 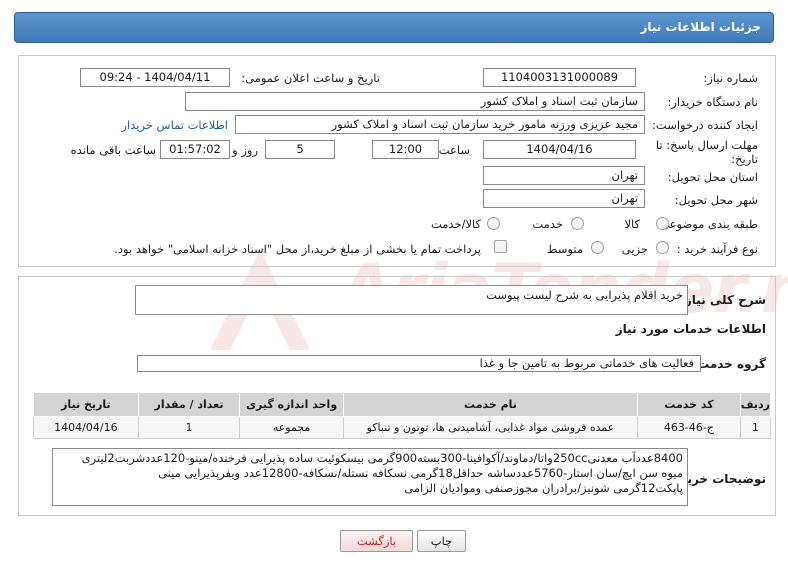 What do you see at coordinates (744, 159) in the screenshot?
I see `deadline-label-date: تاریخ:` at bounding box center [744, 159].